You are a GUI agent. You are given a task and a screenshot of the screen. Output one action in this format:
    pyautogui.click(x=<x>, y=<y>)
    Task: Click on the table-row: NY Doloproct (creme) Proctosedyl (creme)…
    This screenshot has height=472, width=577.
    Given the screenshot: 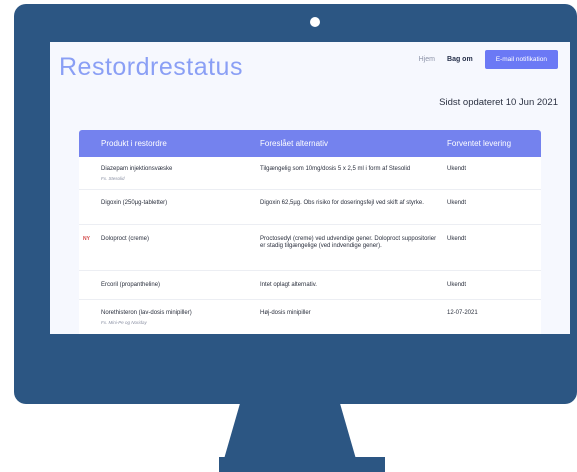 What is the action you would take?
    pyautogui.click(x=310, y=248)
    